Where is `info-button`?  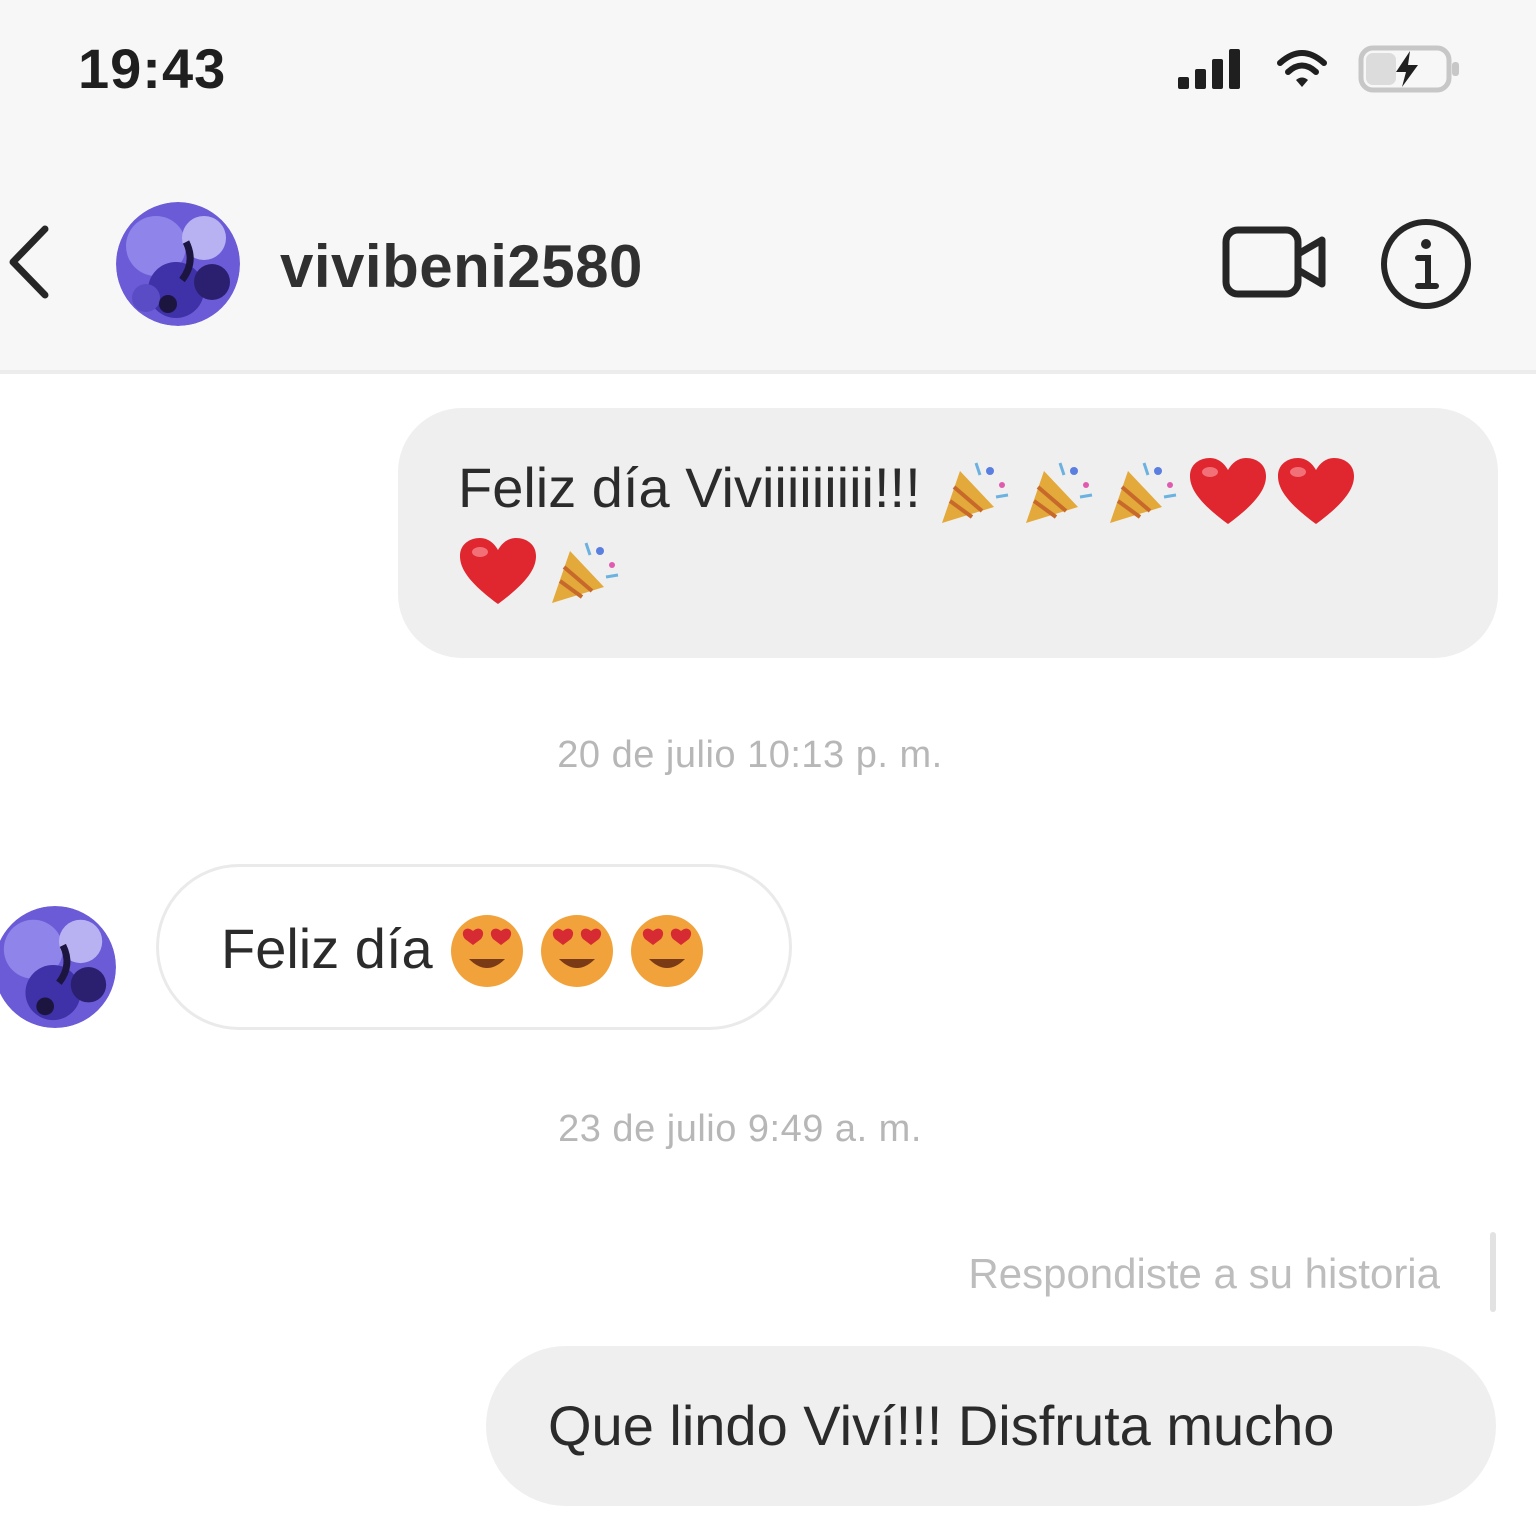 info-button is located at coordinates (1426, 264).